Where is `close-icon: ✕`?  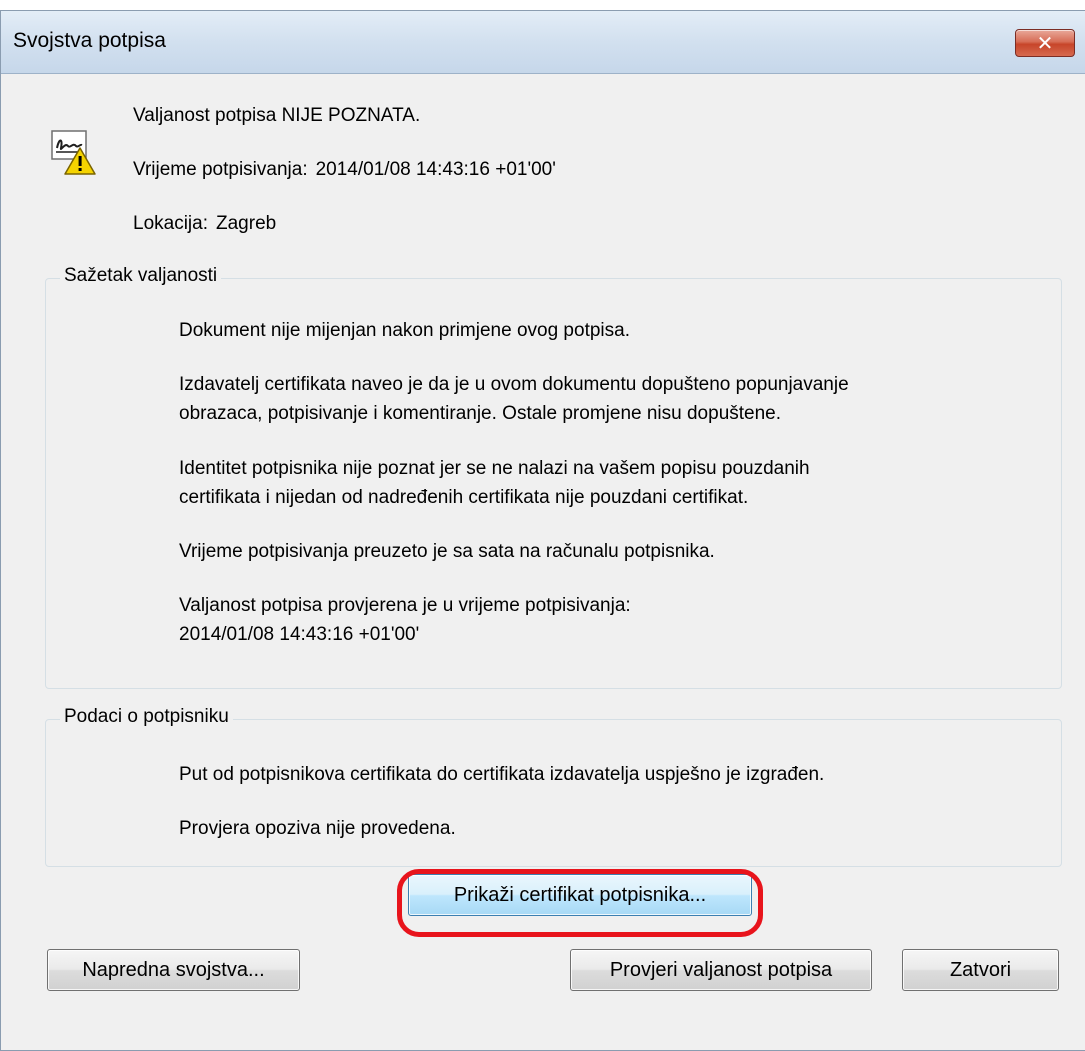
close-icon: ✕ is located at coordinates (1045, 43).